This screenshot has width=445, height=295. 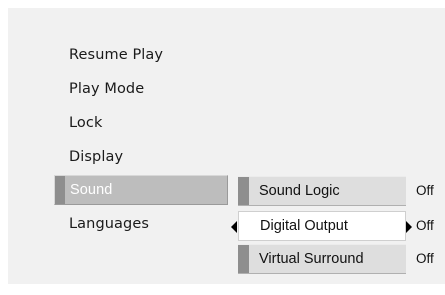 I want to click on menu-item-label: Sound, so click(x=91, y=190).